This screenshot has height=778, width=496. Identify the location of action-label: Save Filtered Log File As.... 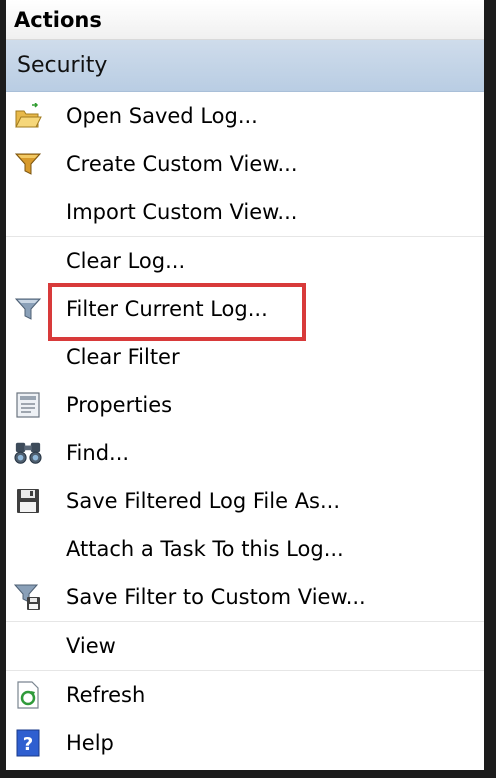
(203, 501).